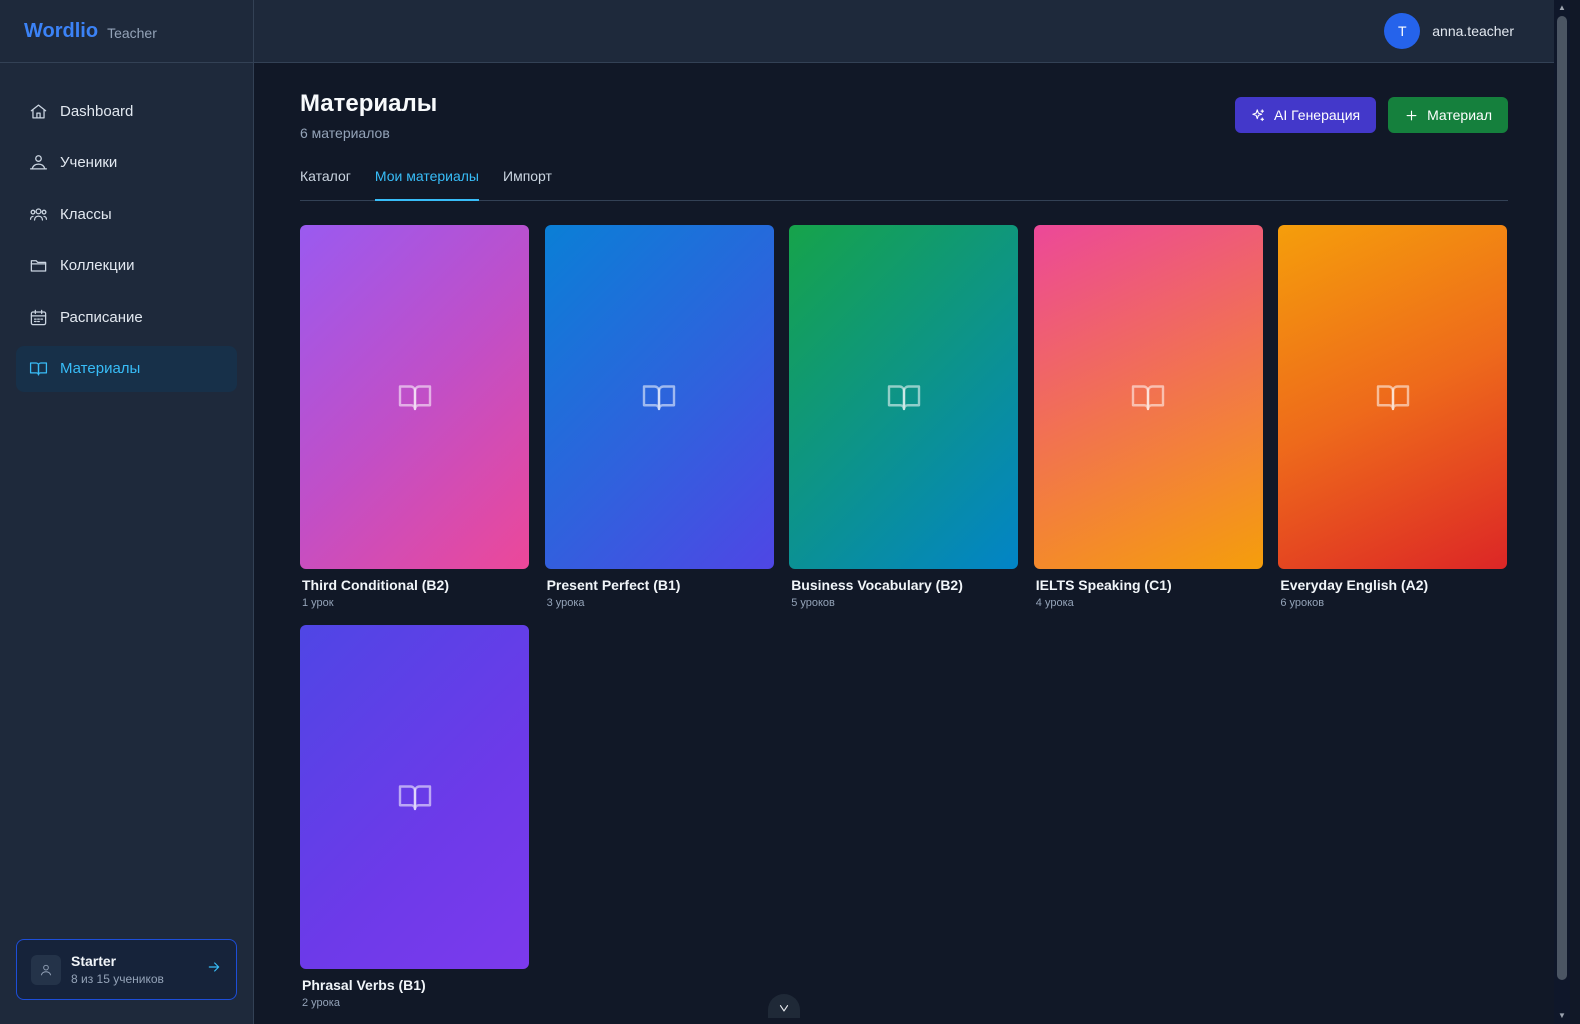 The height and width of the screenshot is (1024, 1580). What do you see at coordinates (38, 111) in the screenshot?
I see `home-icon` at bounding box center [38, 111].